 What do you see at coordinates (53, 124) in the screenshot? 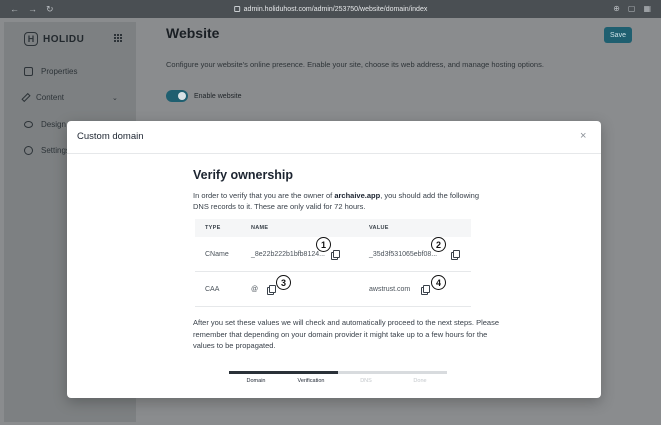
I see `sidebar-item-label: Design` at bounding box center [53, 124].